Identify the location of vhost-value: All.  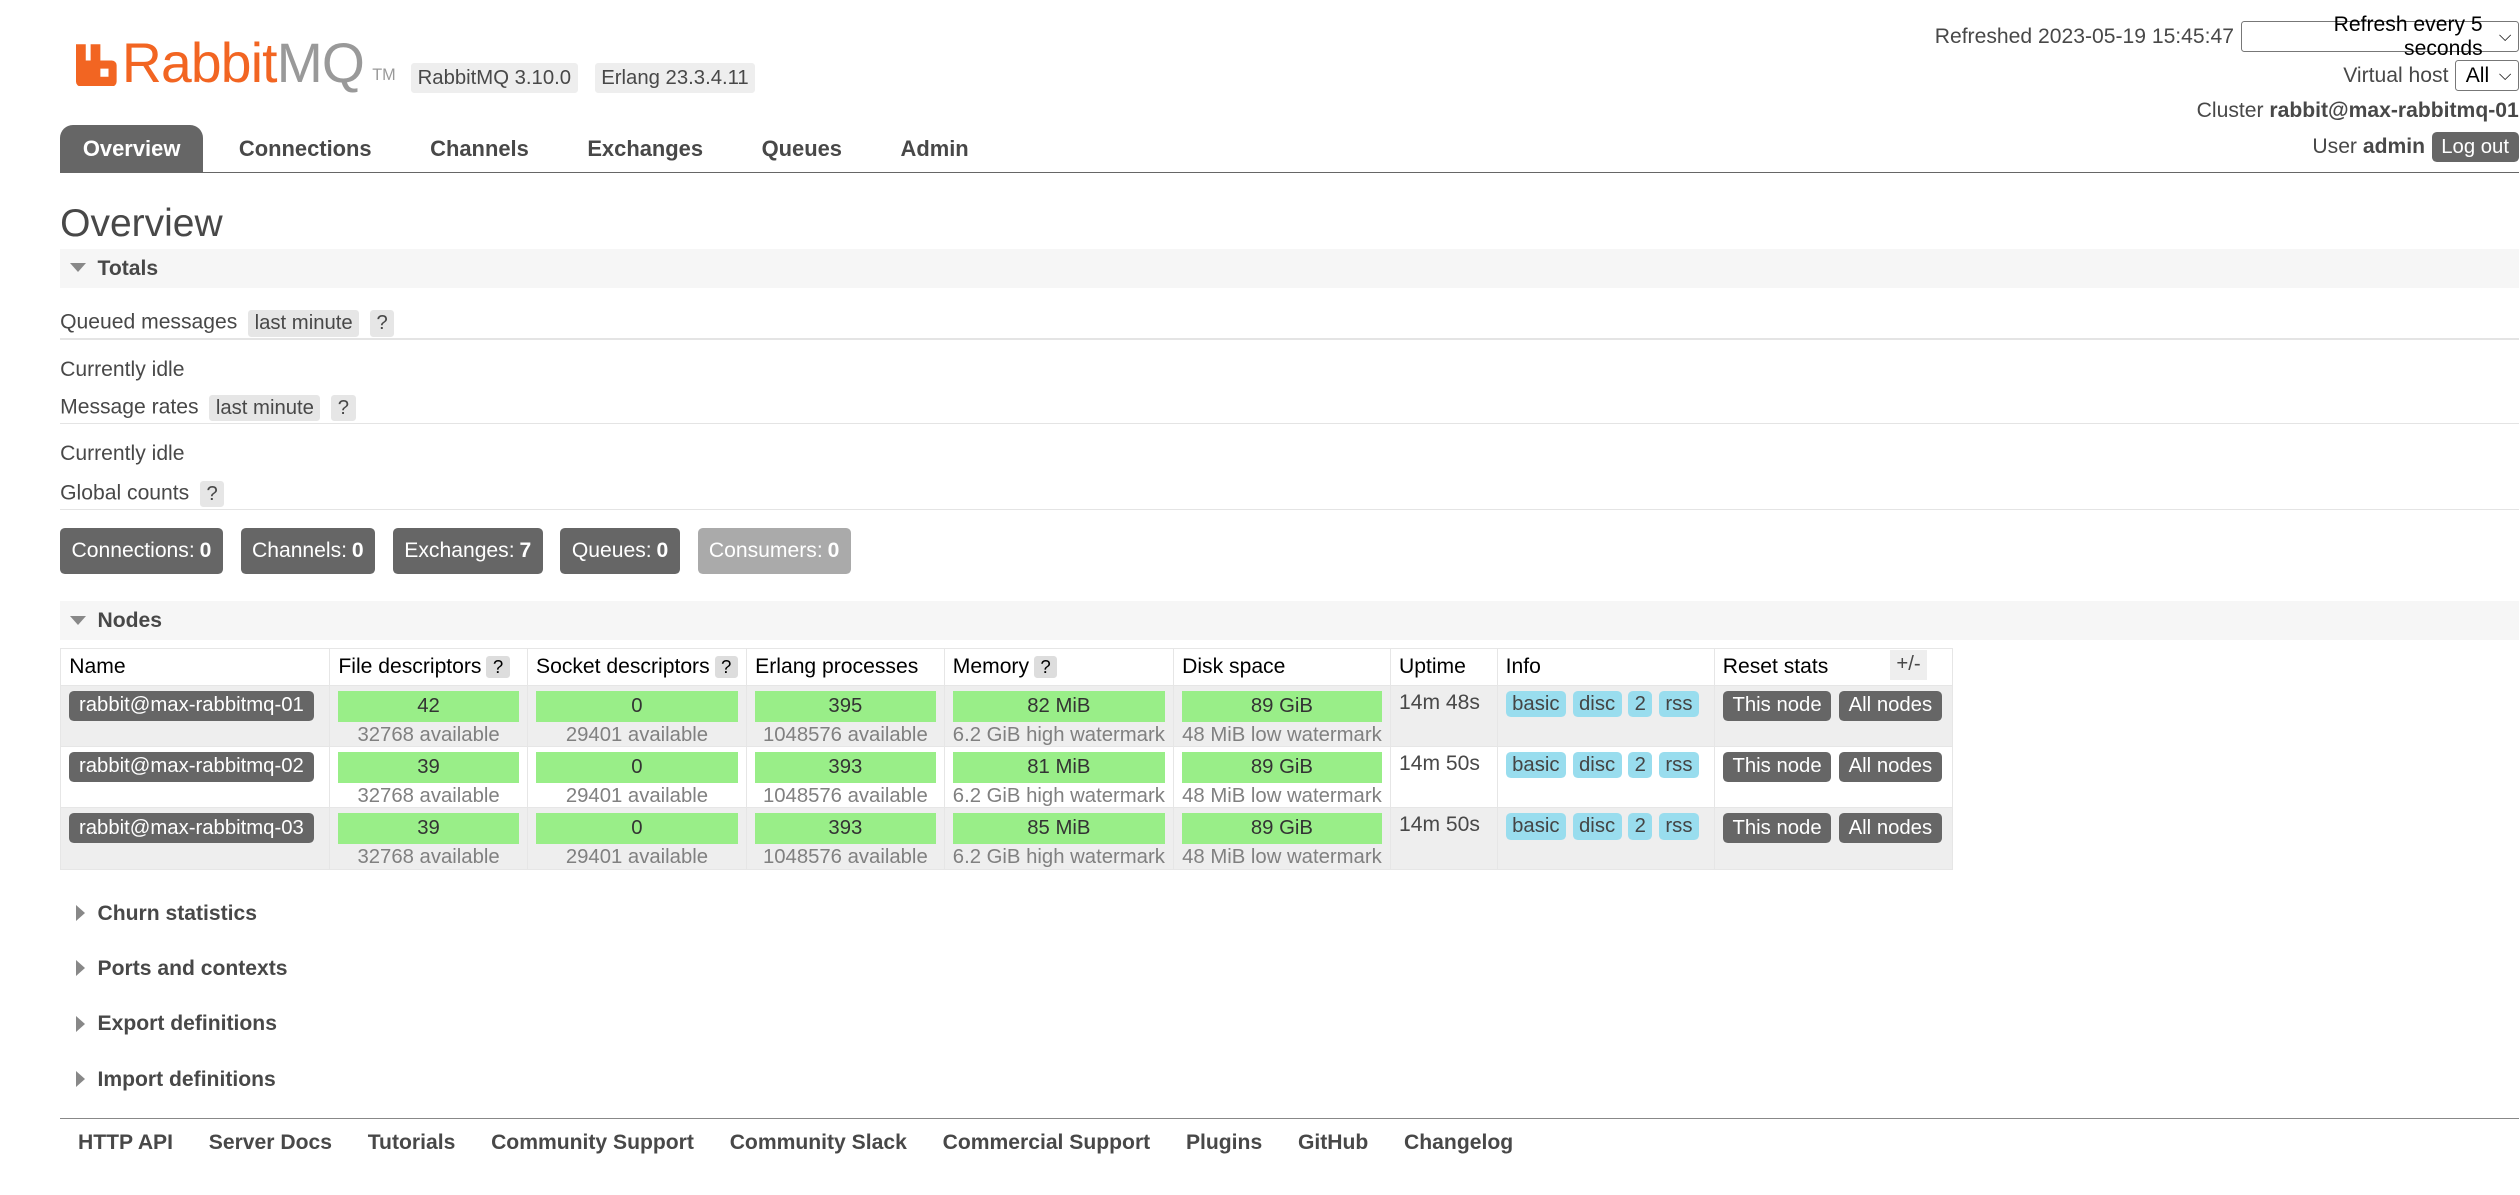
(2477, 75).